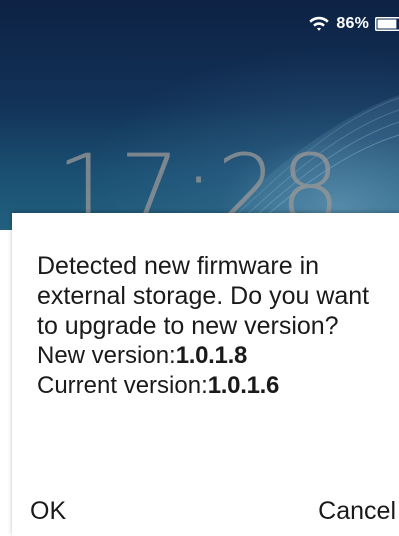  Describe the element at coordinates (243, 385) in the screenshot. I see `current-version-value: 1.0.1.6` at that location.